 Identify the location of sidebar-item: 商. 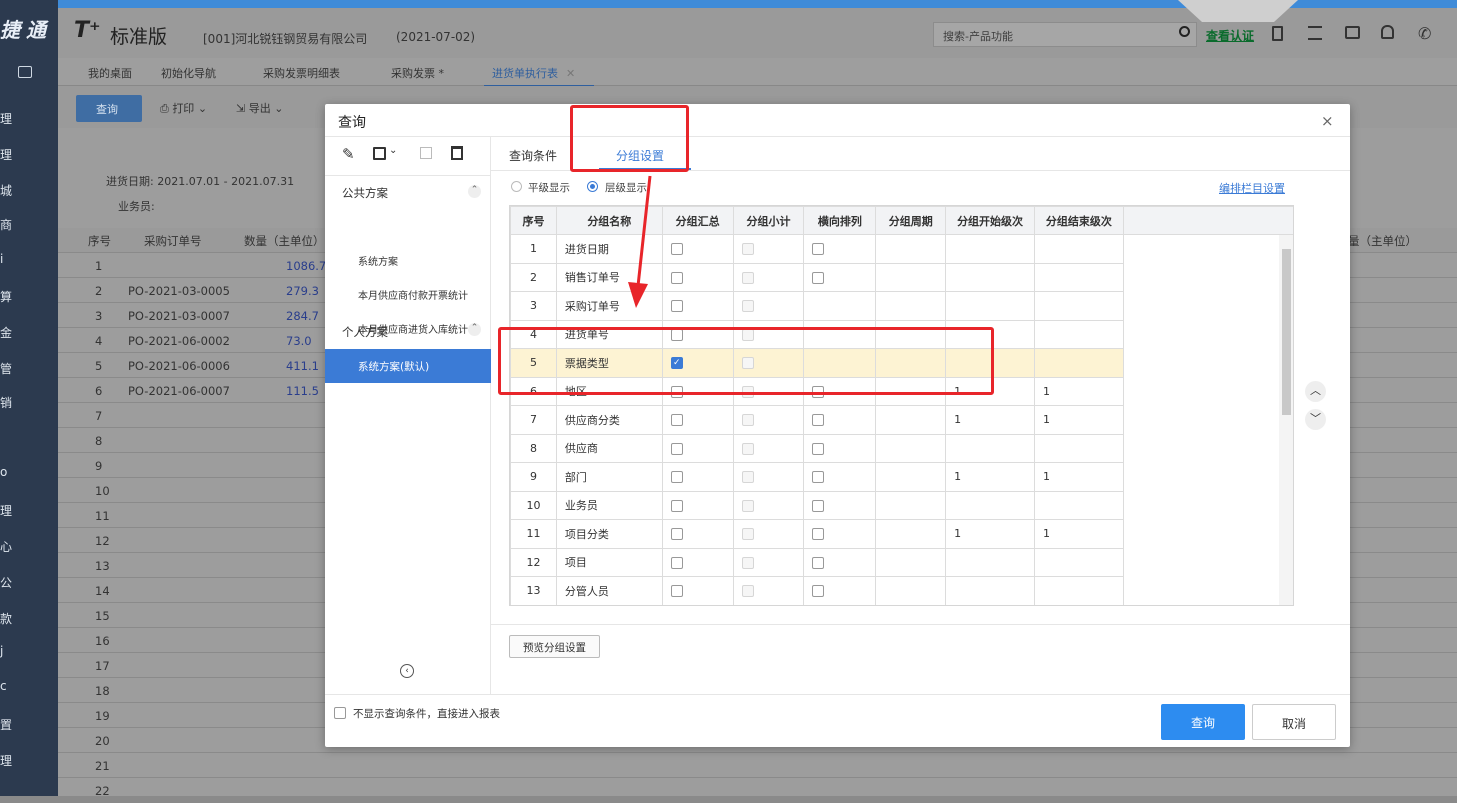
(6, 224).